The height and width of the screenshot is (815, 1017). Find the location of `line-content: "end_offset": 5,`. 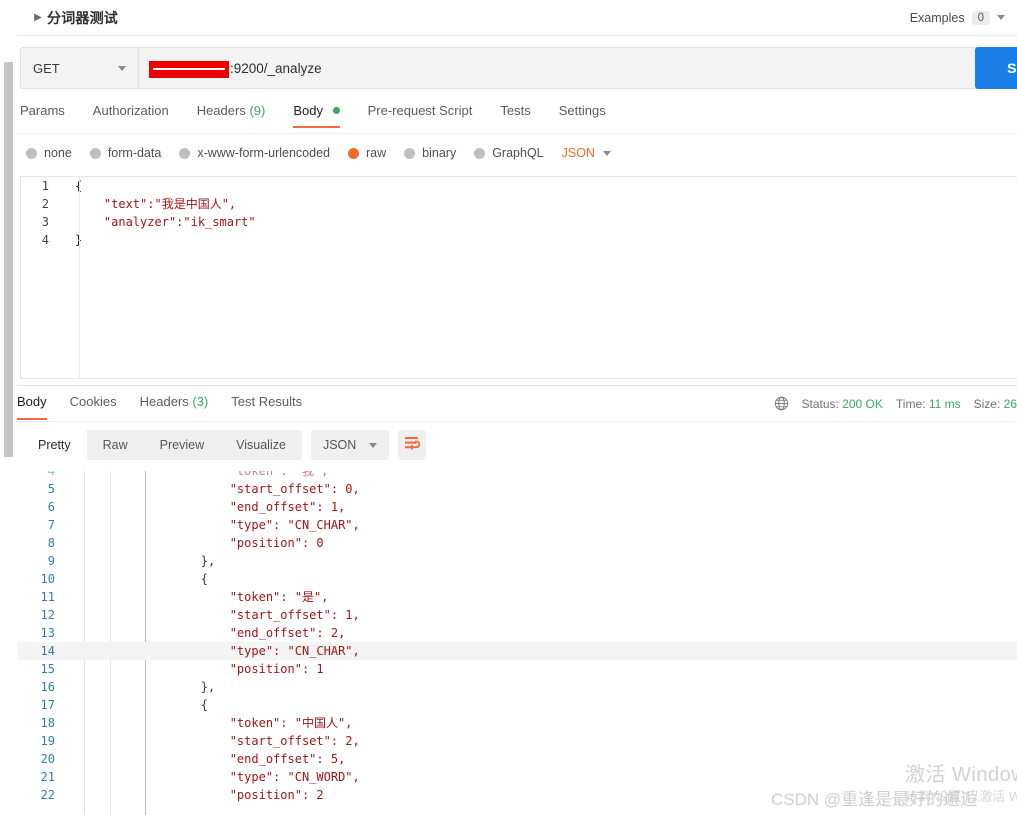

line-content: "end_offset": 5, is located at coordinates (244, 759).